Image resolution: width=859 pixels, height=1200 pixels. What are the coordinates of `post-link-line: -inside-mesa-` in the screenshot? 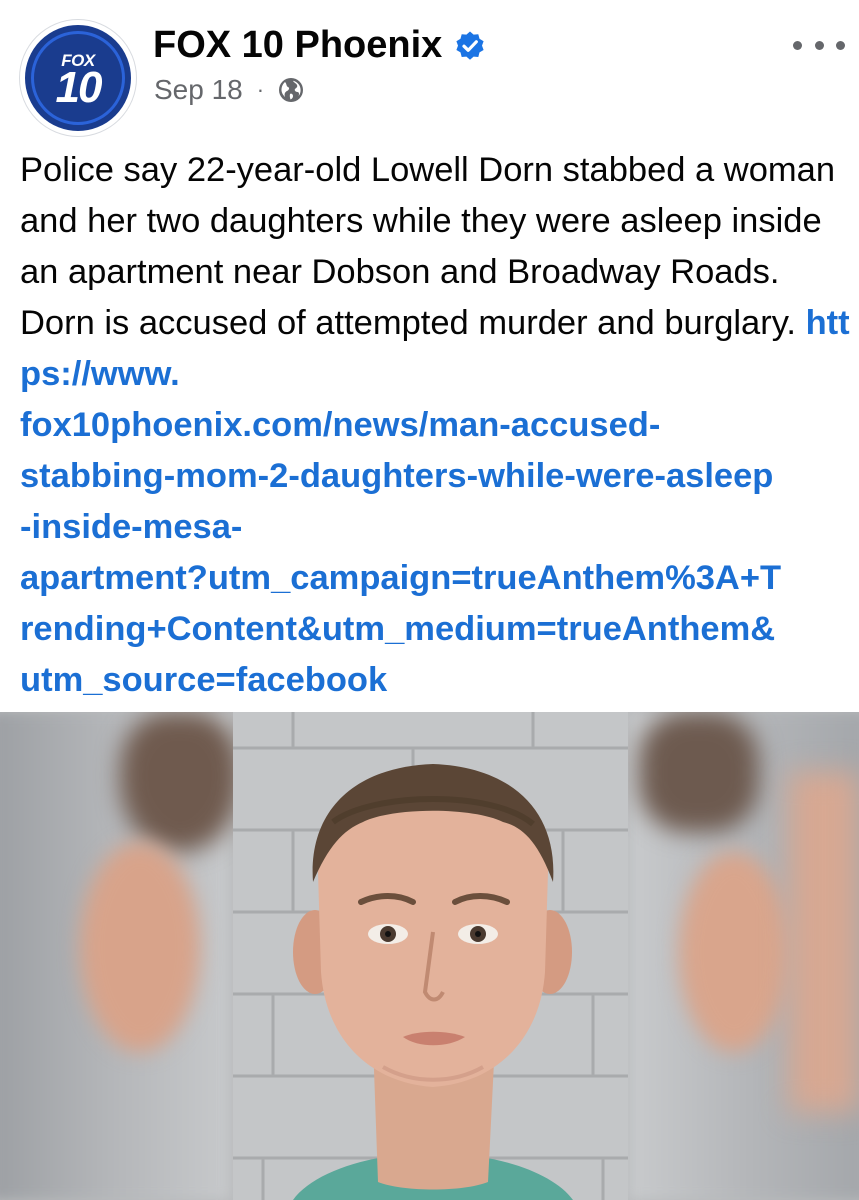 It's located at (131, 527).